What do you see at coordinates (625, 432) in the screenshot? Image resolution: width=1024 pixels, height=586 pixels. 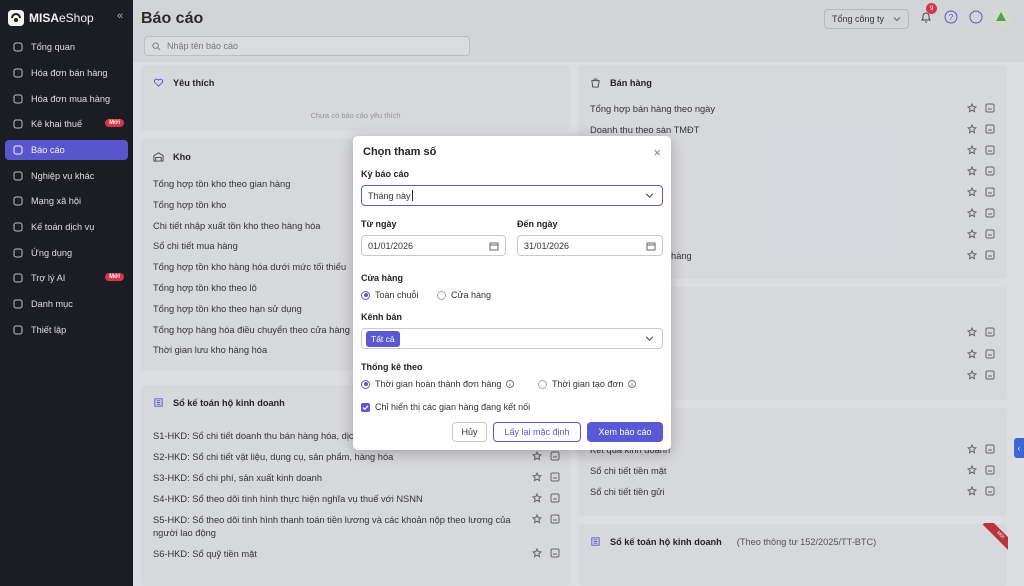 I see `view-report-button: Xem báo cáo` at bounding box center [625, 432].